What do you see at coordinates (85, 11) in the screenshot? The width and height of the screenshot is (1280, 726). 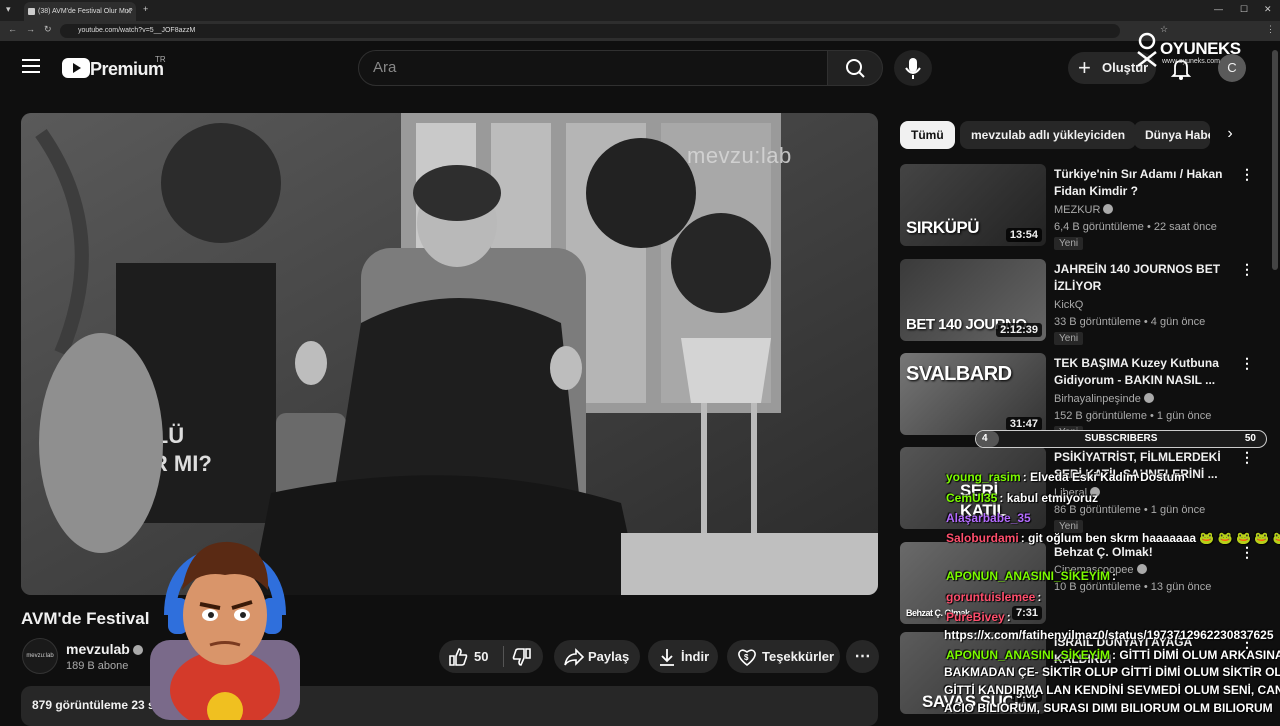 I see `tab-title: (38) AVM'de Festival Olur Mu?` at bounding box center [85, 11].